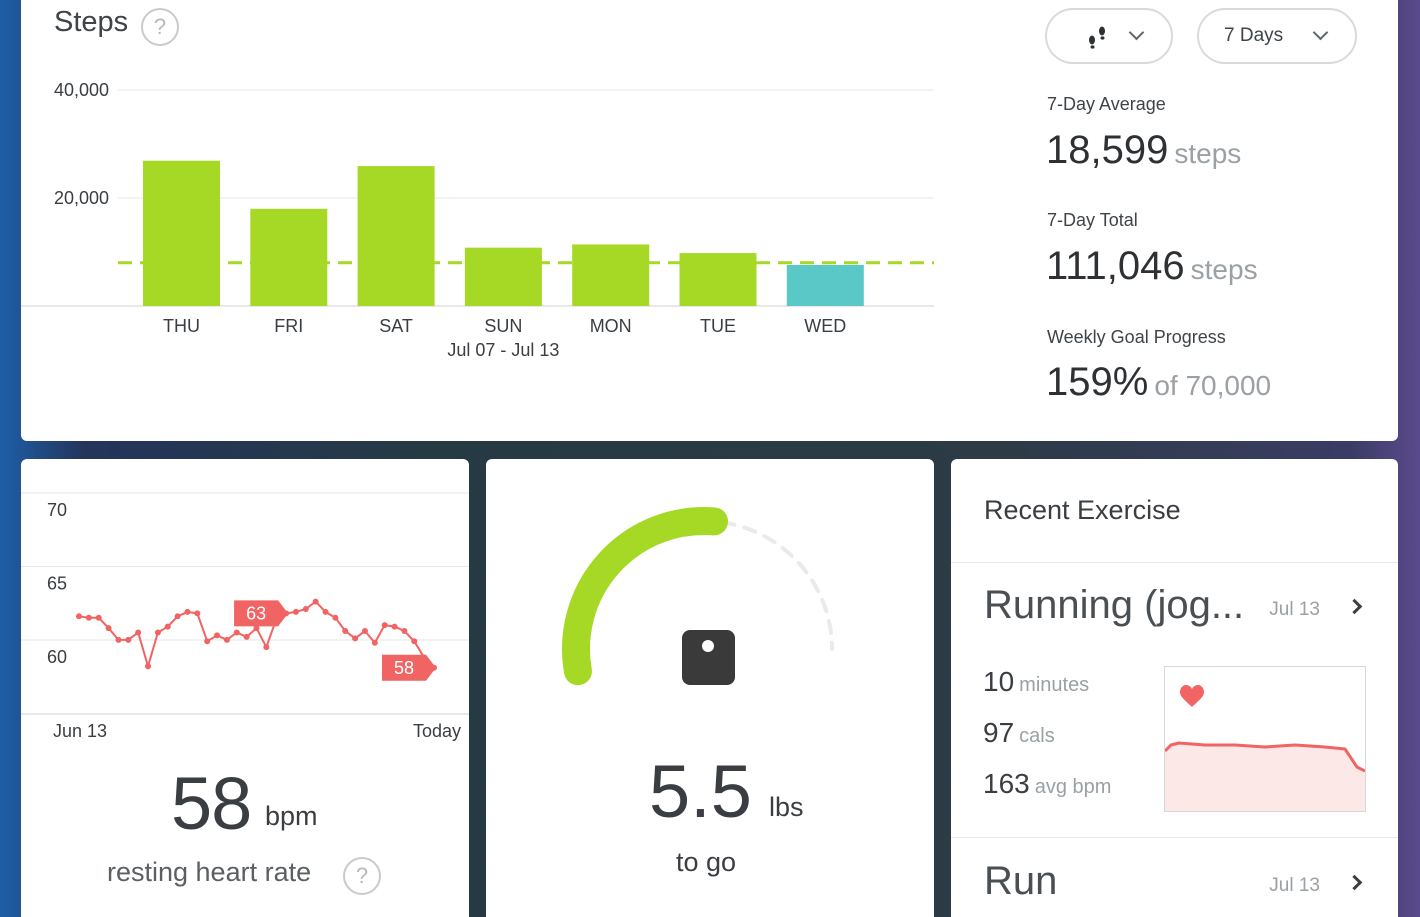 This screenshot has height=917, width=1420. What do you see at coordinates (181, 233) in the screenshot?
I see `bar-thu` at bounding box center [181, 233].